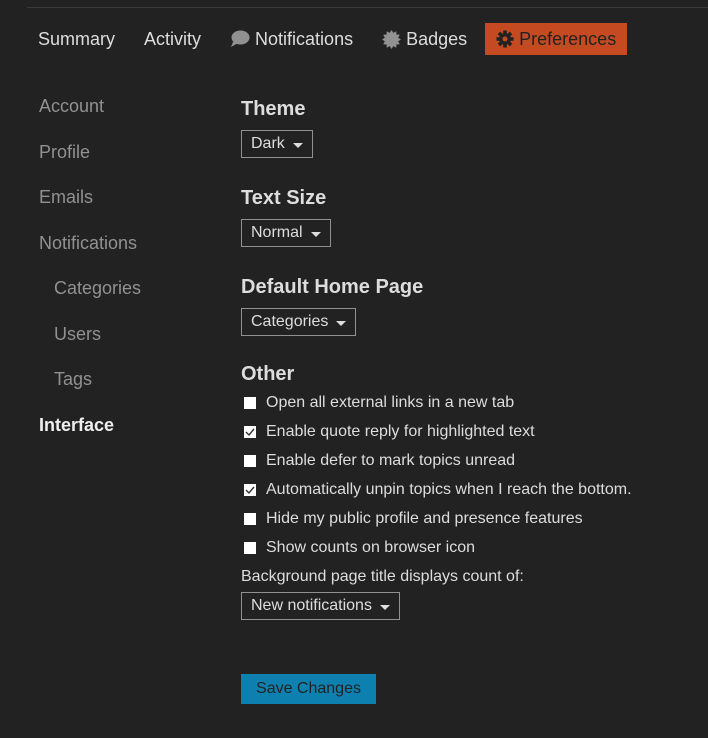 Image resolution: width=708 pixels, height=738 pixels. I want to click on home-page-select-value: Categories, so click(290, 321).